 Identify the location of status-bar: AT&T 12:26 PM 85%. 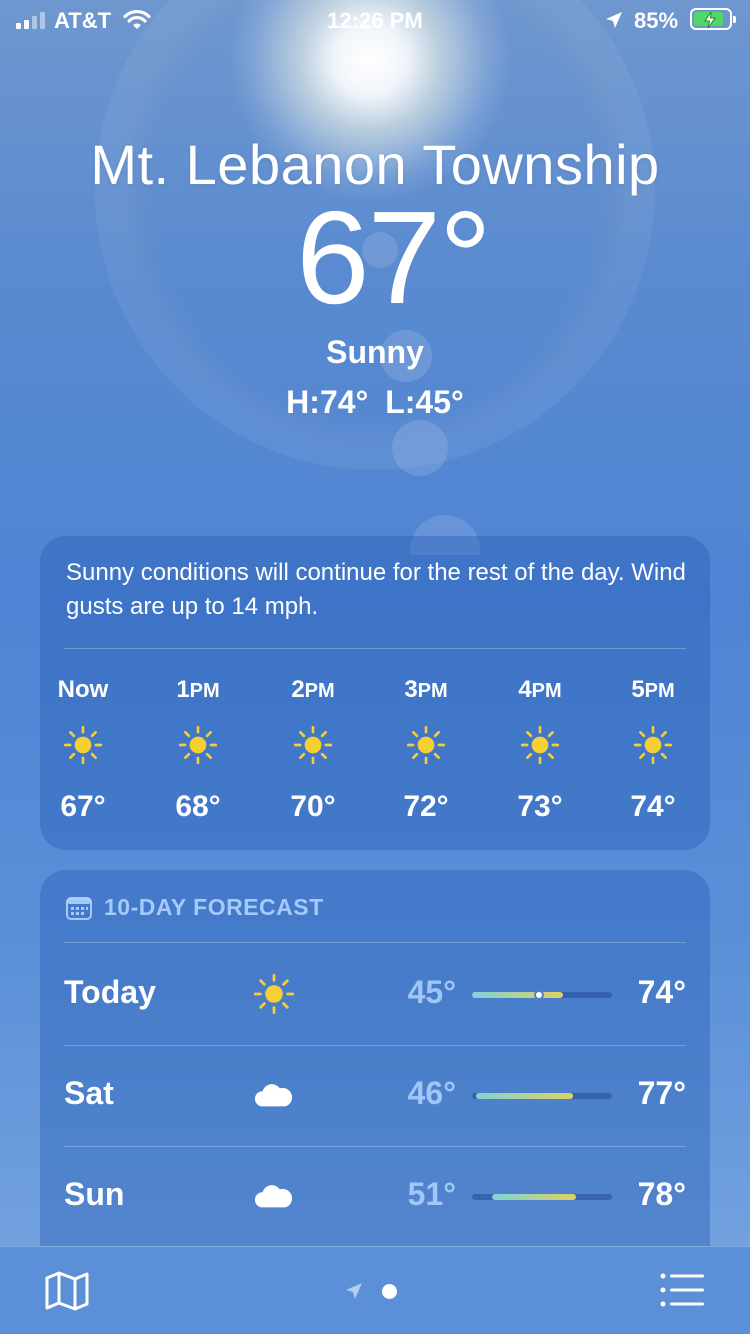
(375, 20).